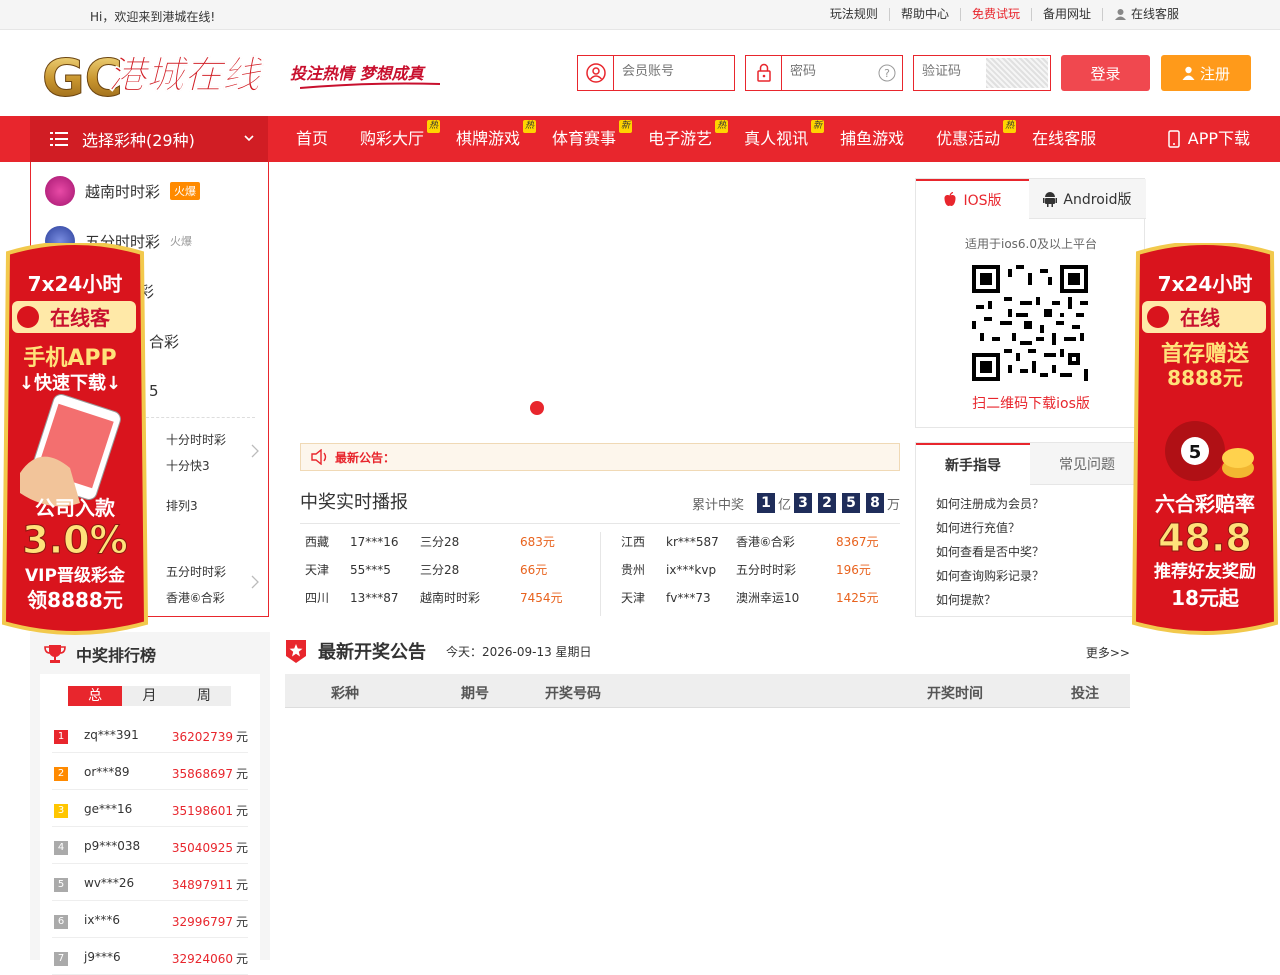 This screenshot has height=975, width=1280. What do you see at coordinates (75, 575) in the screenshot?
I see `svg-text: VIP晋级彩金` at bounding box center [75, 575].